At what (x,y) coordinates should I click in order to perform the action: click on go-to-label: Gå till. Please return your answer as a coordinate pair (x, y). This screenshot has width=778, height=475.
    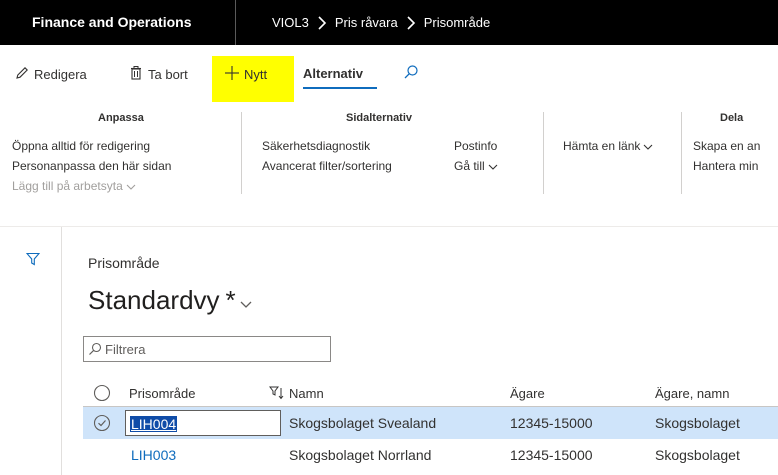
    Looking at the image, I should click on (469, 166).